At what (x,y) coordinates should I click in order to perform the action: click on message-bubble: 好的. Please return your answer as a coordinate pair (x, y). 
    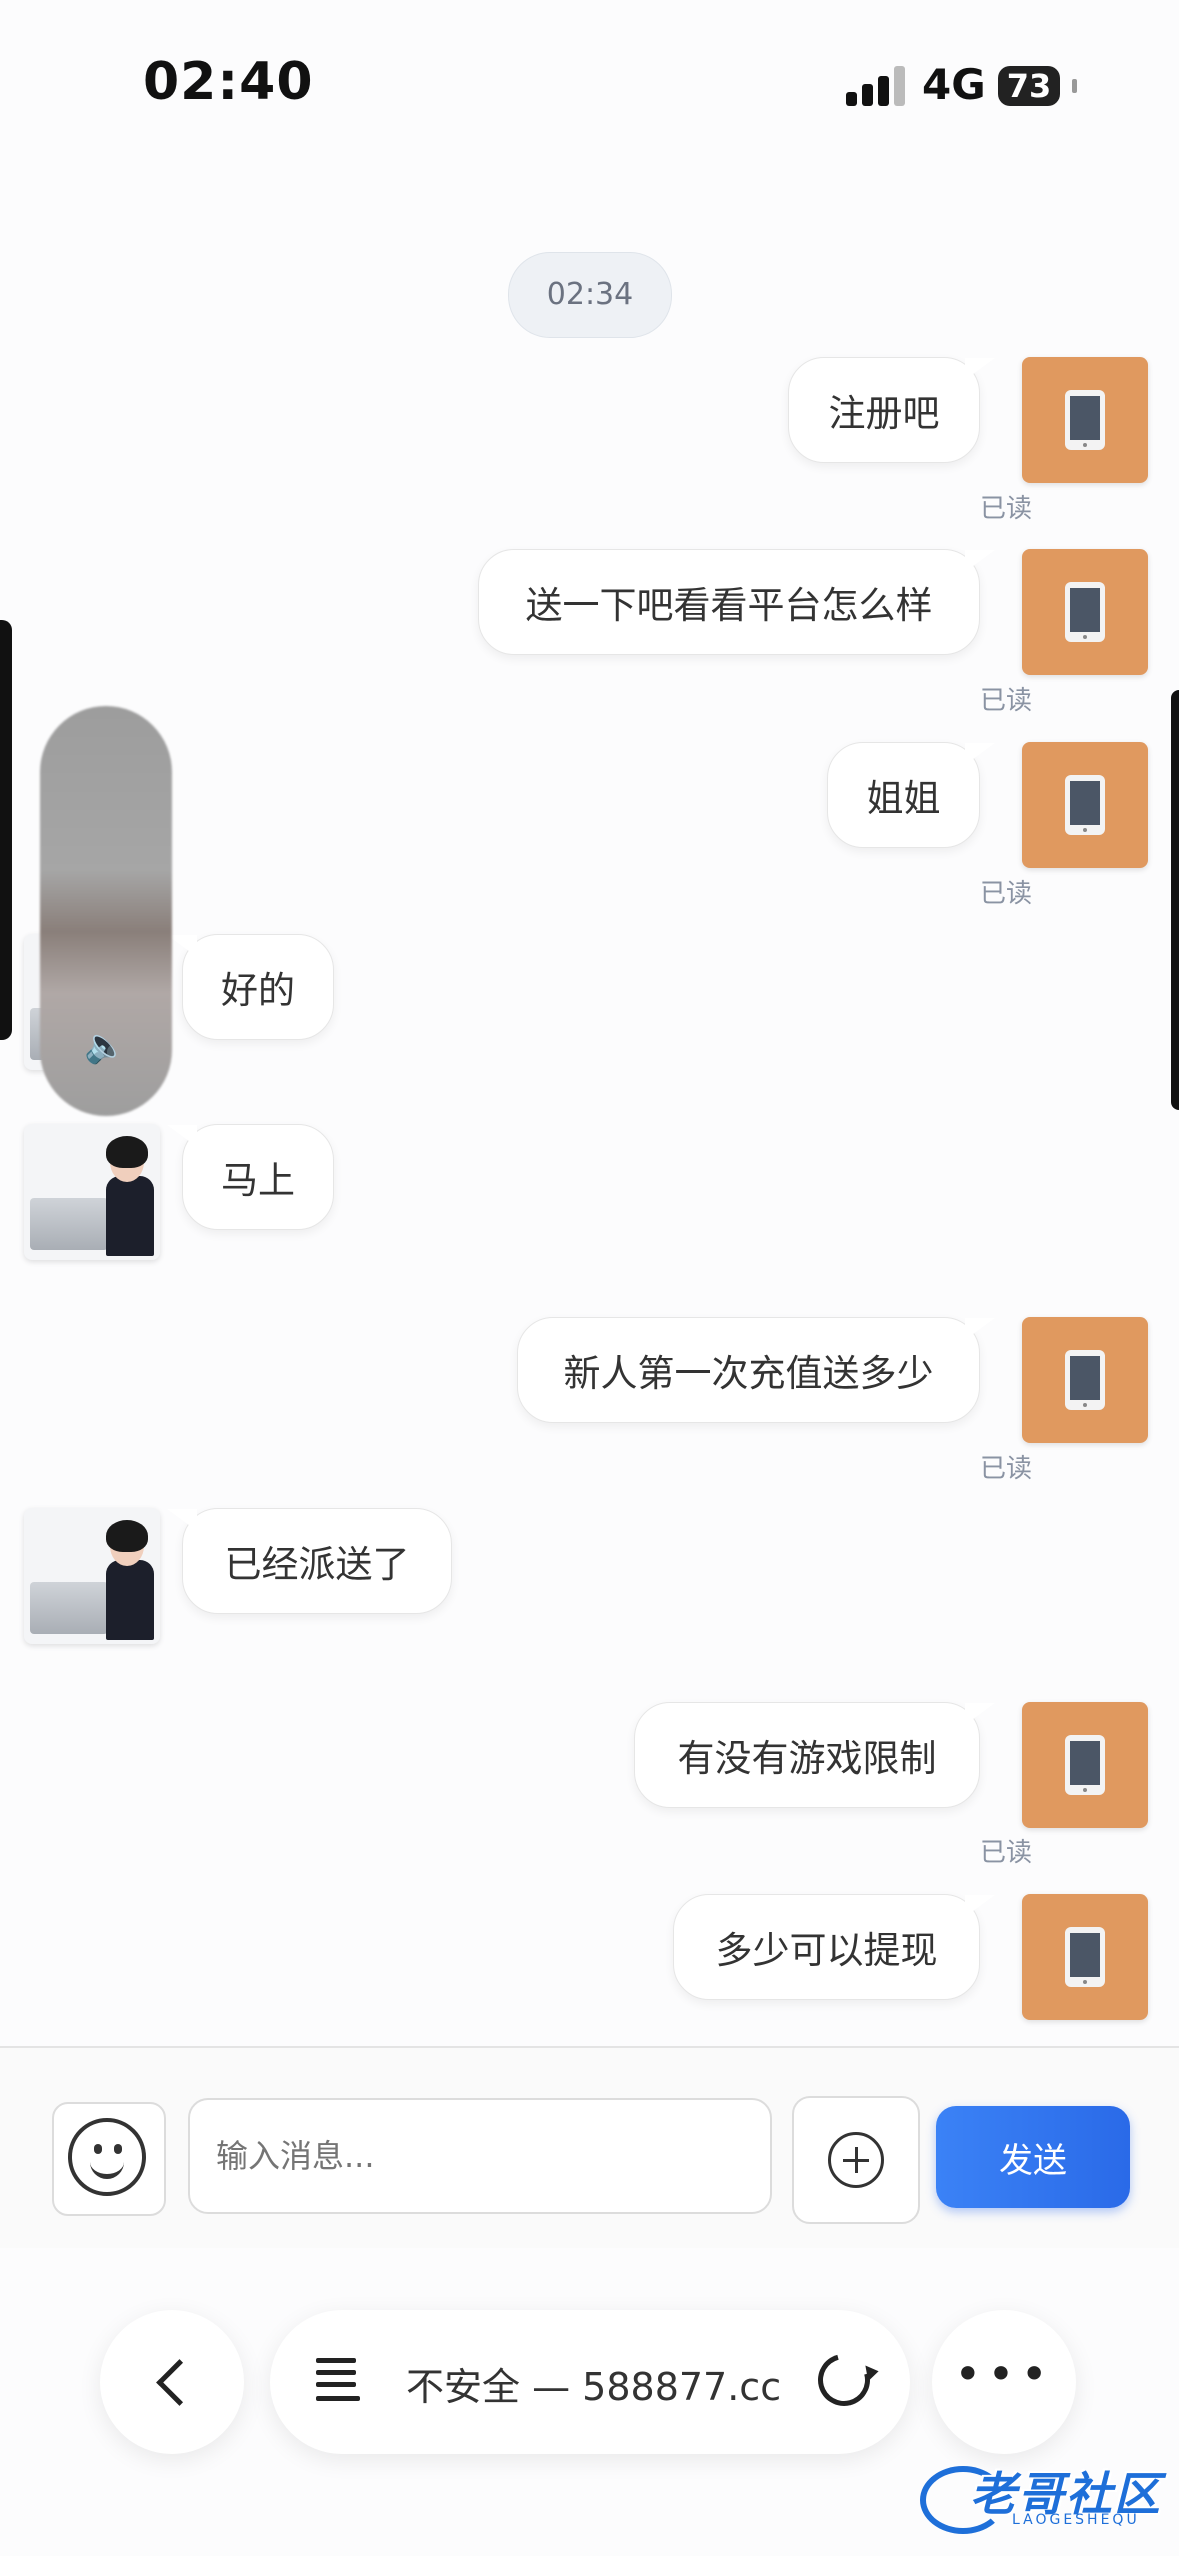
    Looking at the image, I should click on (250, 987).